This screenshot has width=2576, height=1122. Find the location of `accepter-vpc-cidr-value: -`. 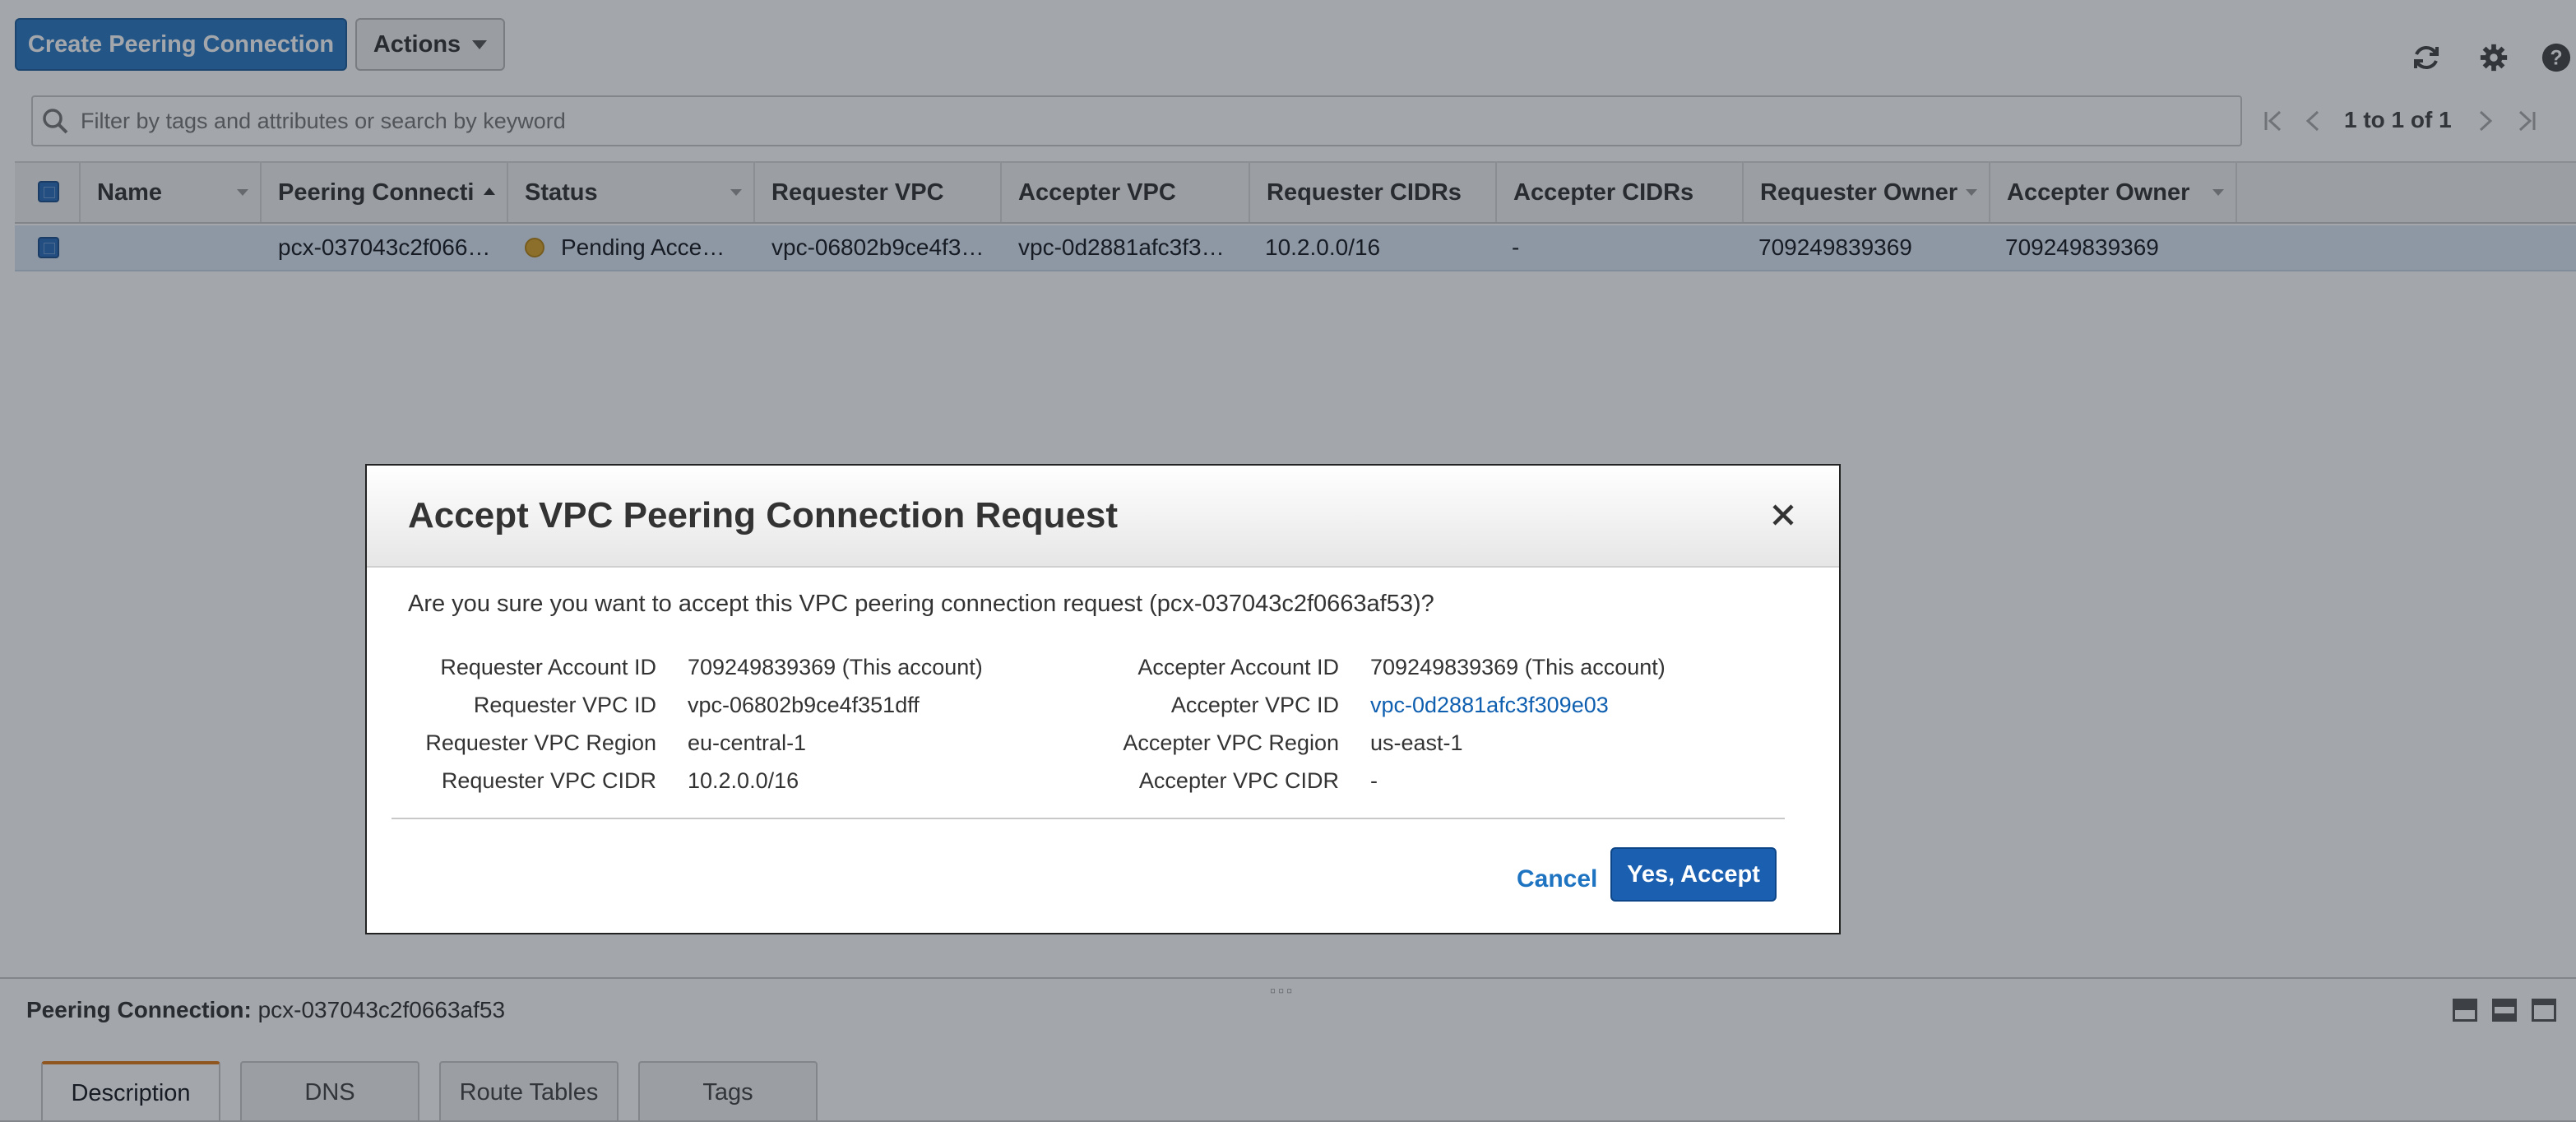

accepter-vpc-cidr-value: - is located at coordinates (1374, 780).